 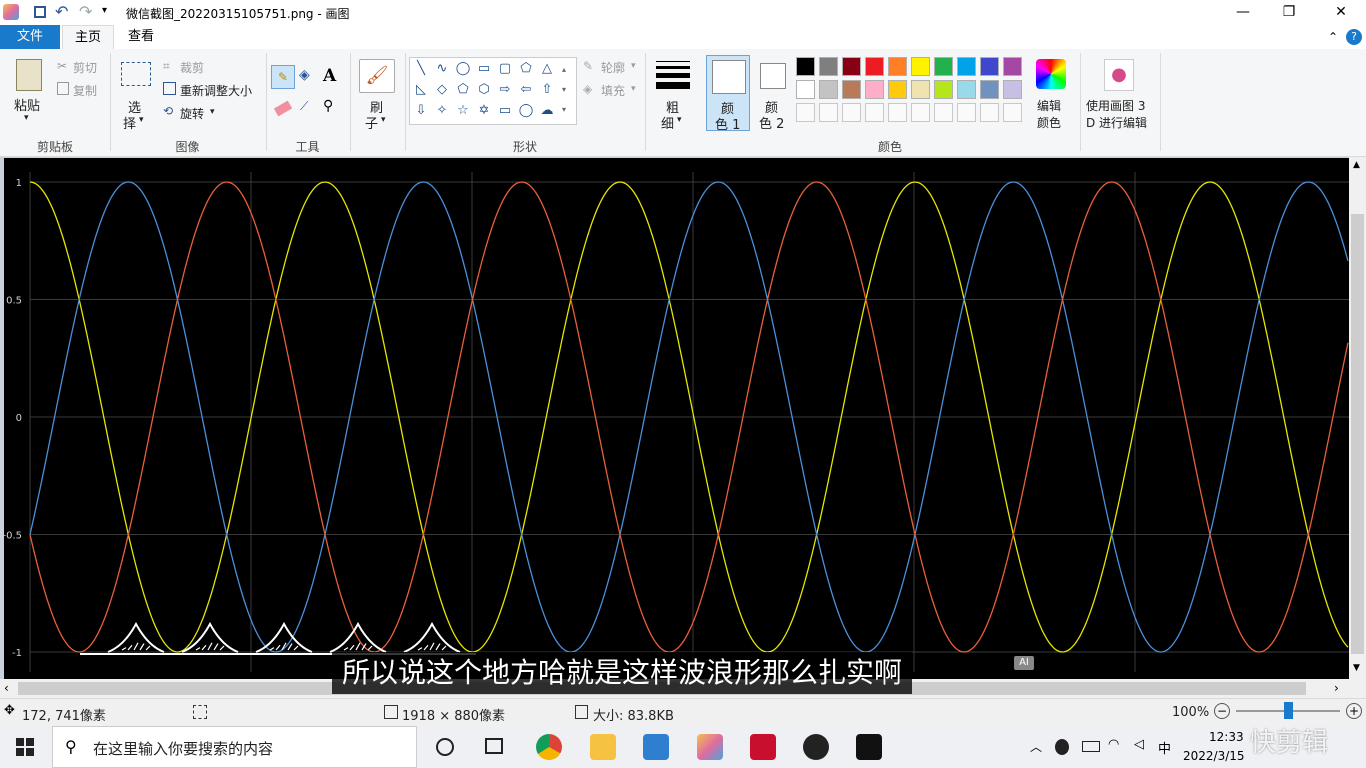 What do you see at coordinates (463, 111) in the screenshot?
I see `star5-shape-icon: ☆` at bounding box center [463, 111].